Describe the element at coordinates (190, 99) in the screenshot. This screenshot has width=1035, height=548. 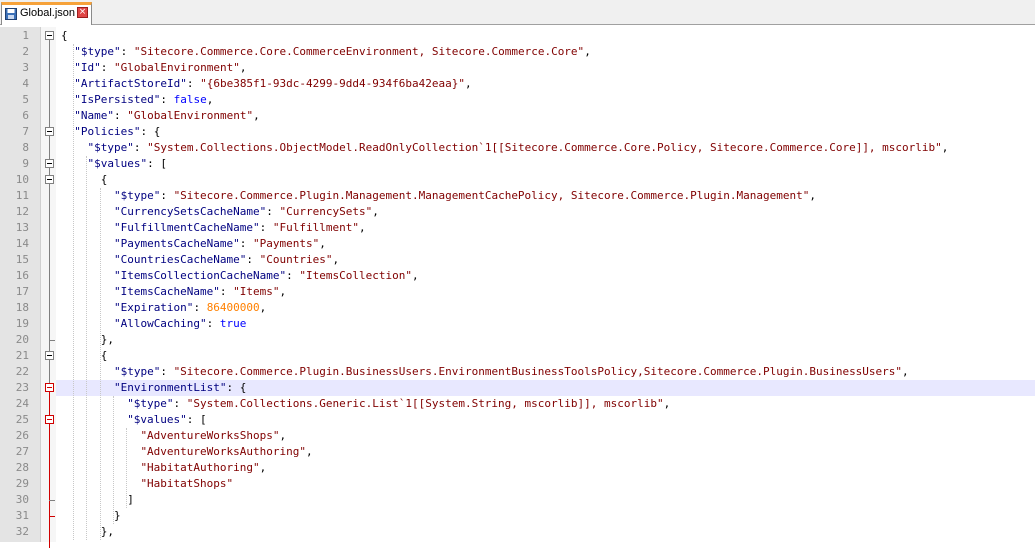
I see `code-token: false` at that location.